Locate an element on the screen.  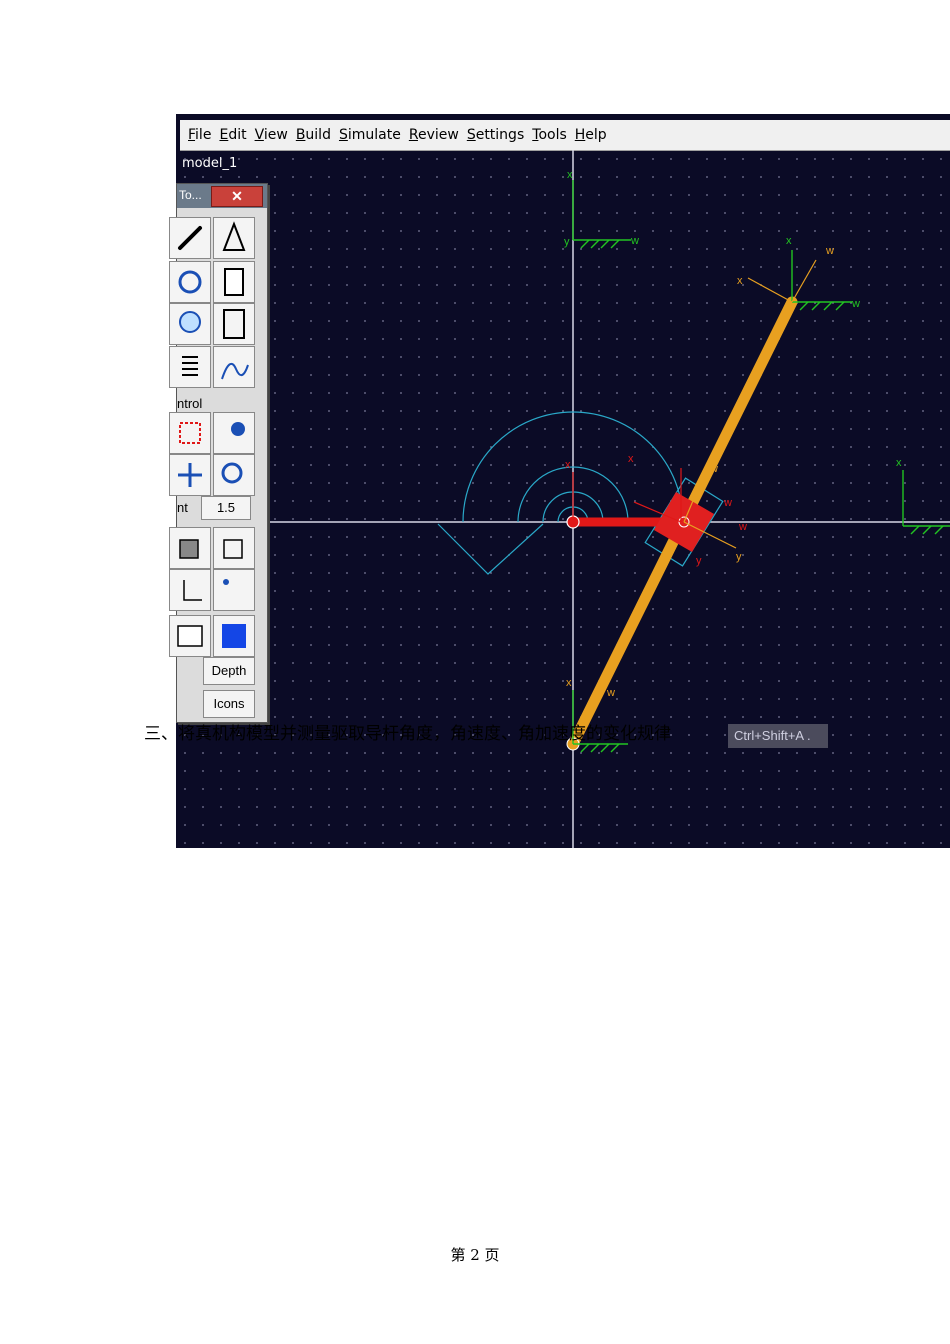
link-tool-button is located at coordinates (190, 238).